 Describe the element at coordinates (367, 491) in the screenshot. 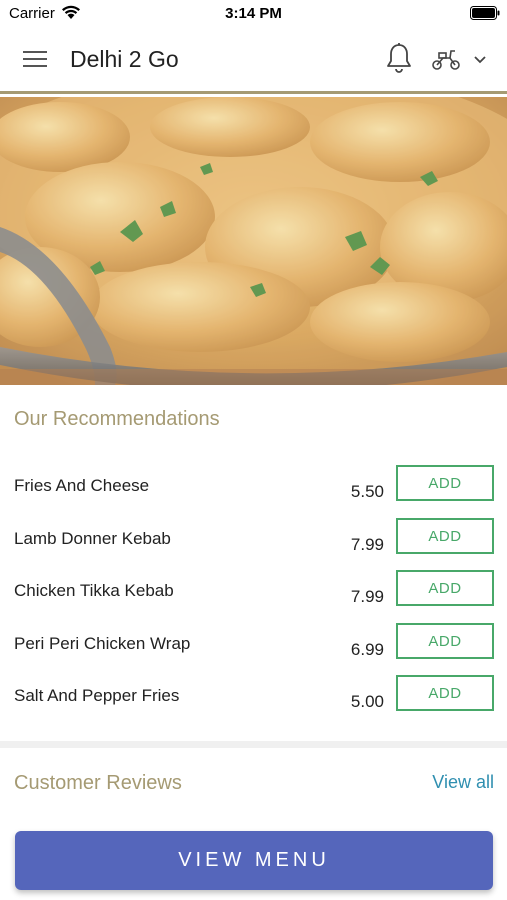

I see `item-price: 5.50` at that location.